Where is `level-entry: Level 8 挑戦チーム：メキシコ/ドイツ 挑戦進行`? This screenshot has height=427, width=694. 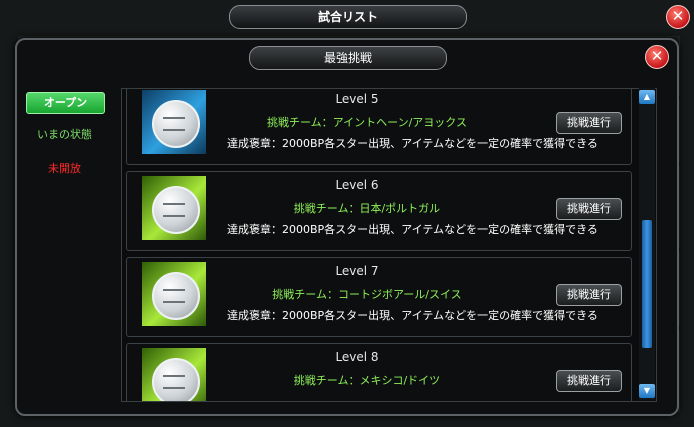 level-entry: Level 8 挑戦チーム：メキシコ/ドイツ 挑戦進行 is located at coordinates (379, 372).